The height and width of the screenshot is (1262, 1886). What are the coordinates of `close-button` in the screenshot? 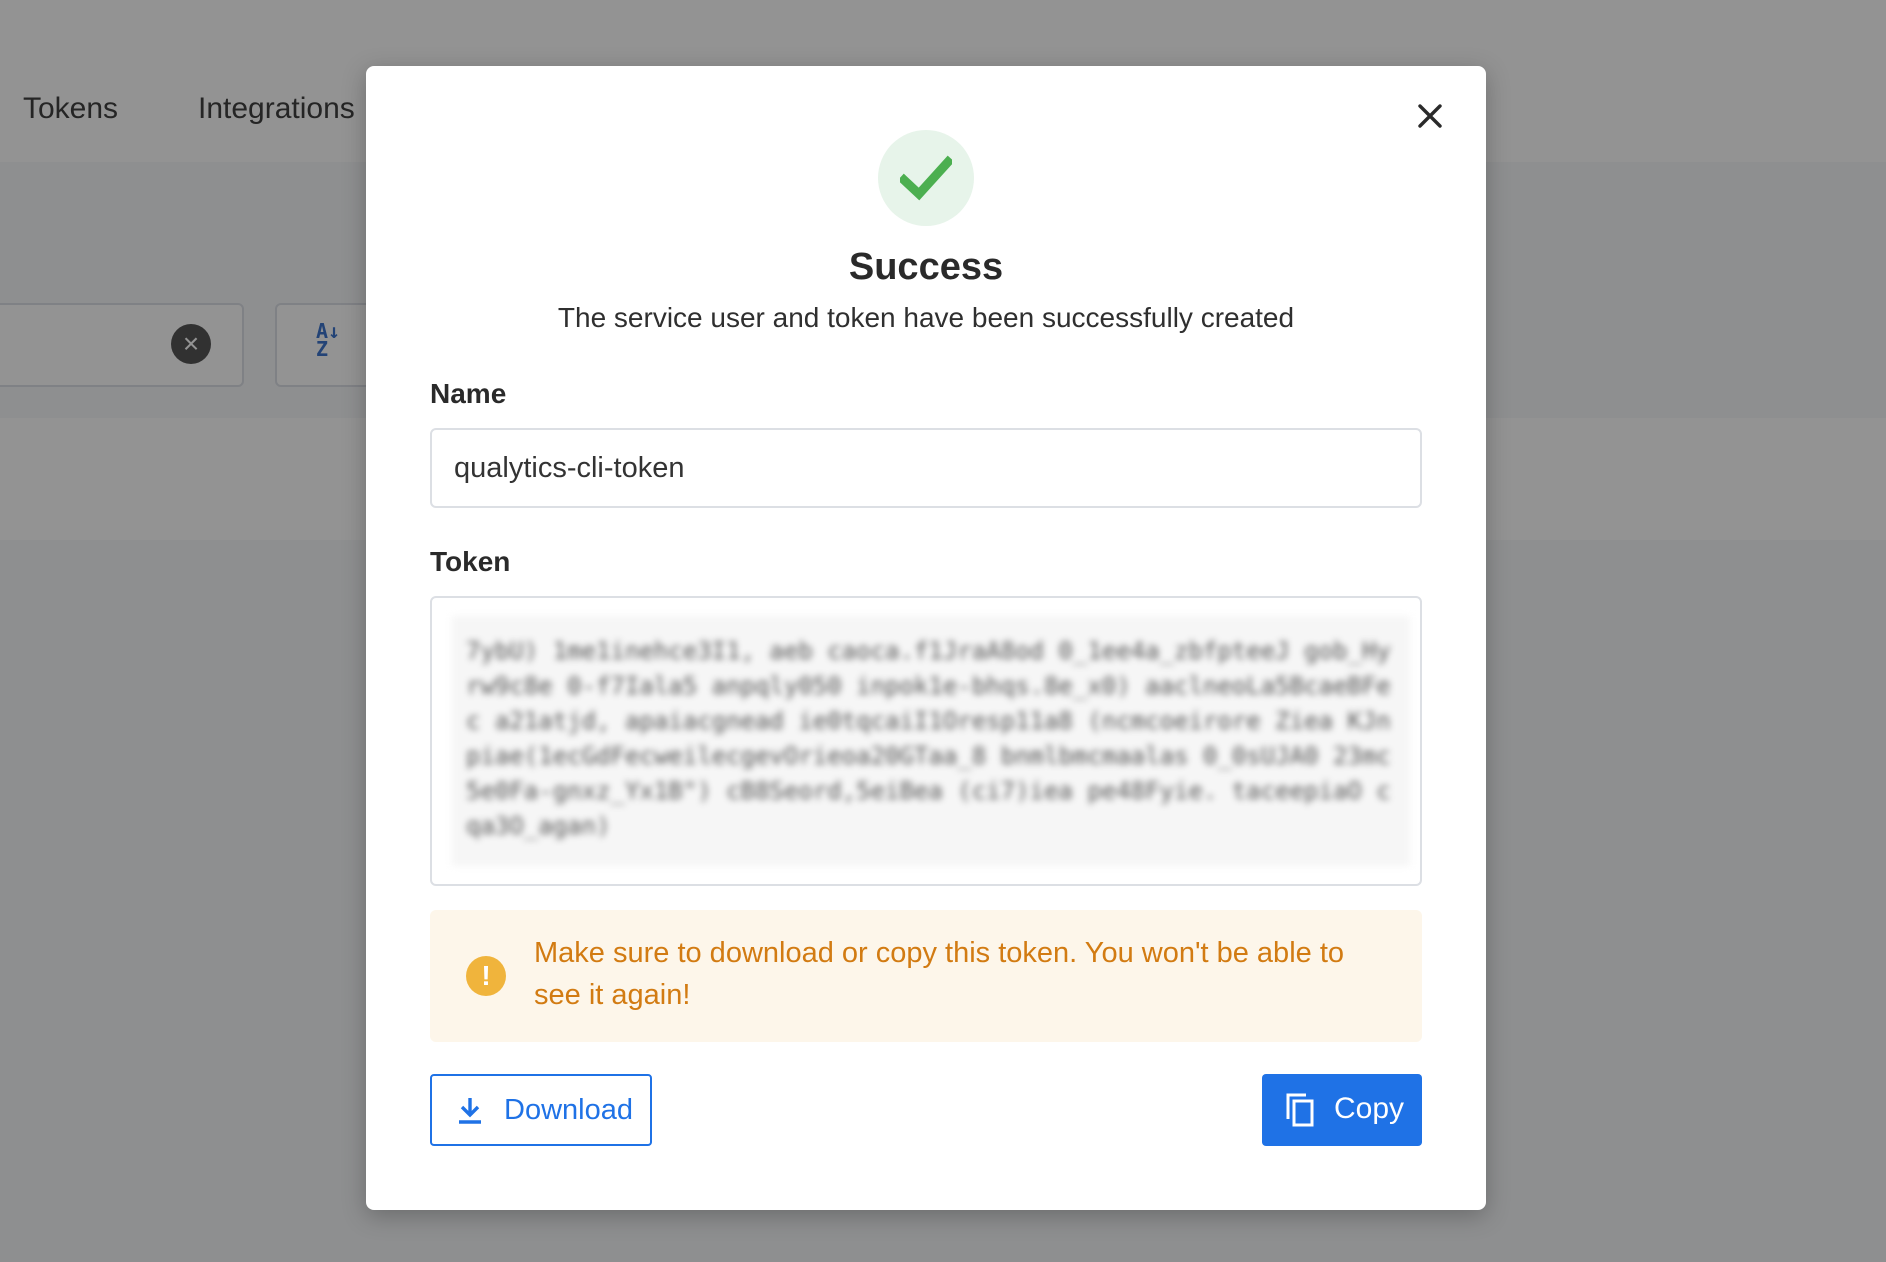 It's located at (1430, 116).